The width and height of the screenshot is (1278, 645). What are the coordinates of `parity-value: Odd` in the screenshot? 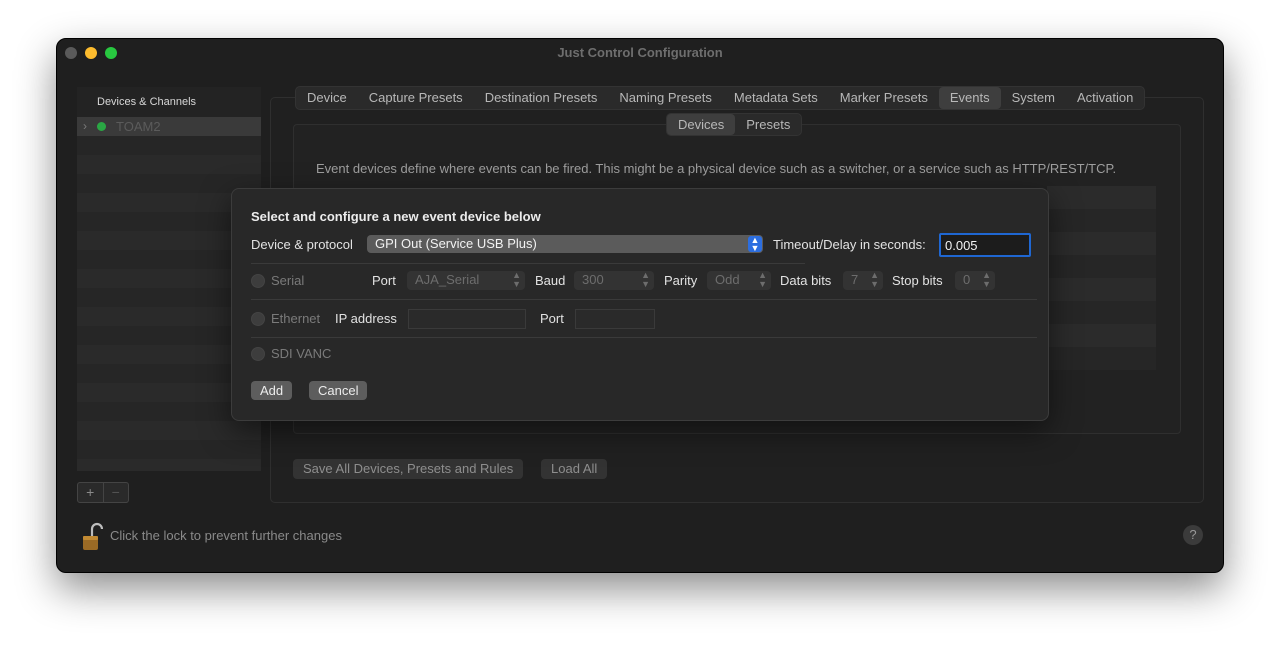 It's located at (727, 279).